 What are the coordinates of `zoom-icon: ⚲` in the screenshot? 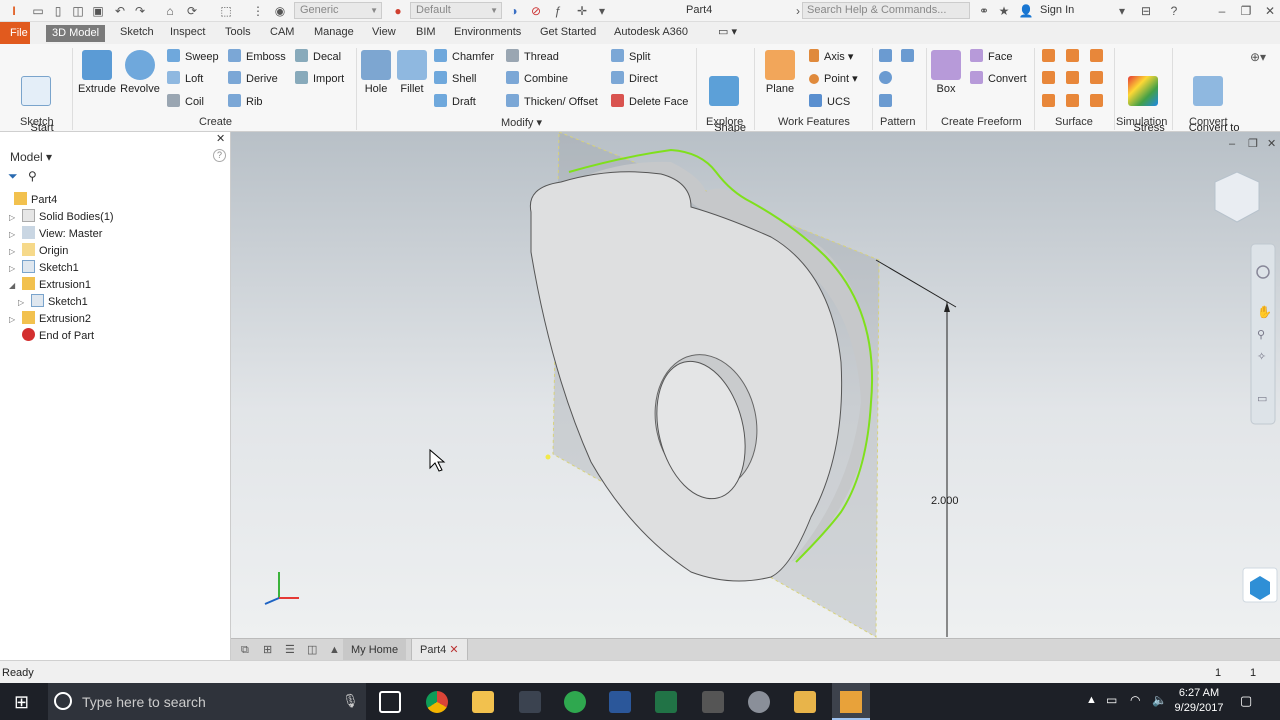 It's located at (1261, 335).